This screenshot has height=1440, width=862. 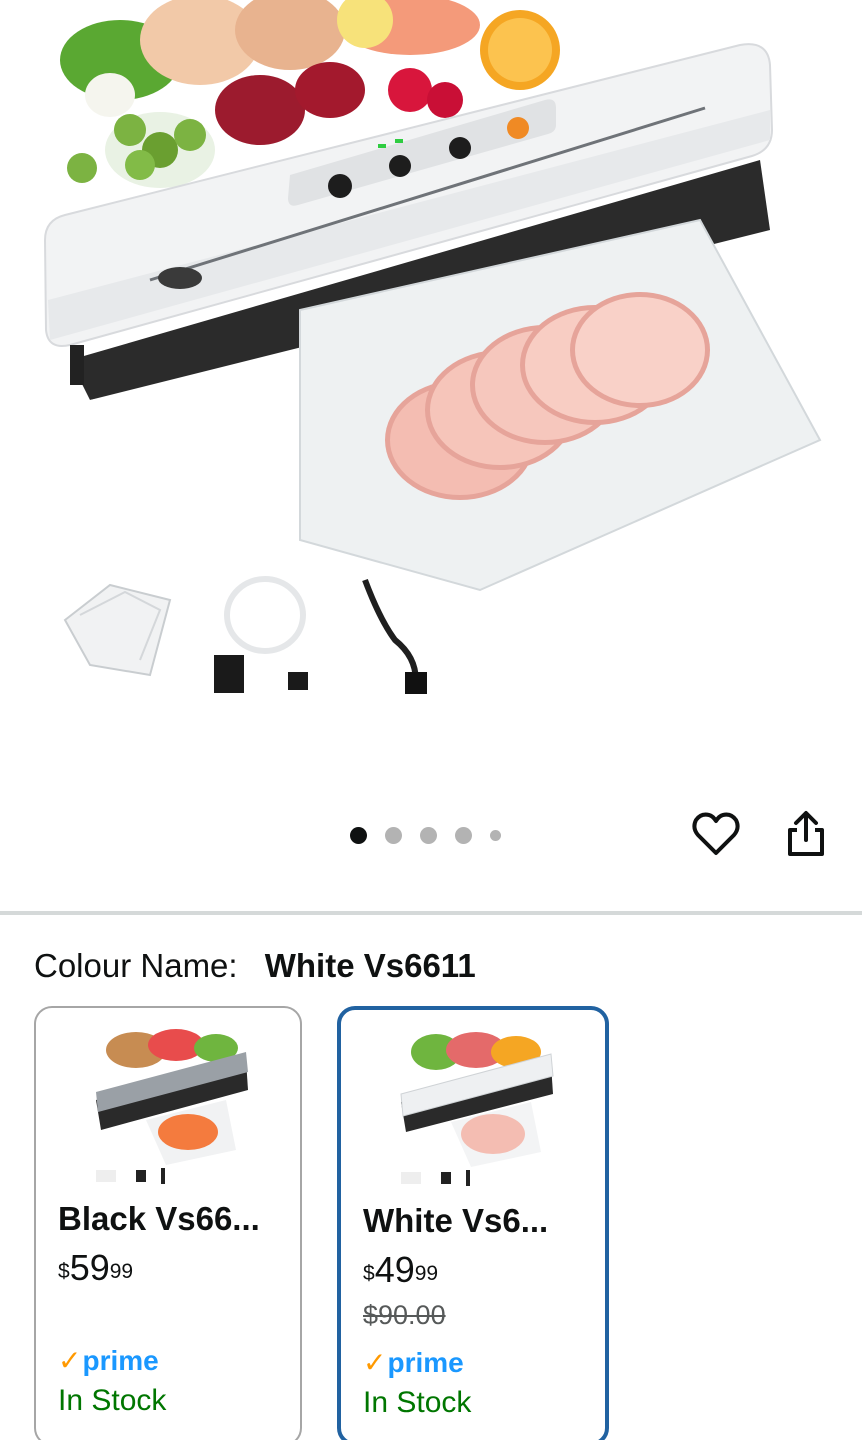 I want to click on option-price: $5999, so click(x=95, y=1268).